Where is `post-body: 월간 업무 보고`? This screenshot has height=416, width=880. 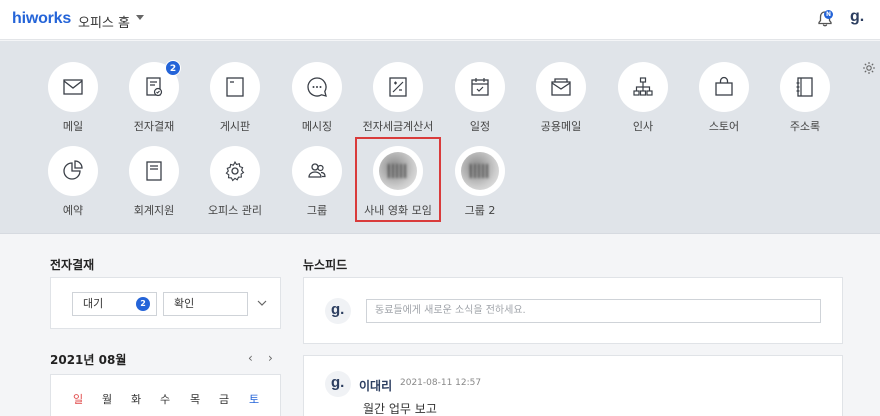
post-body: 월간 업무 보고 is located at coordinates (400, 408).